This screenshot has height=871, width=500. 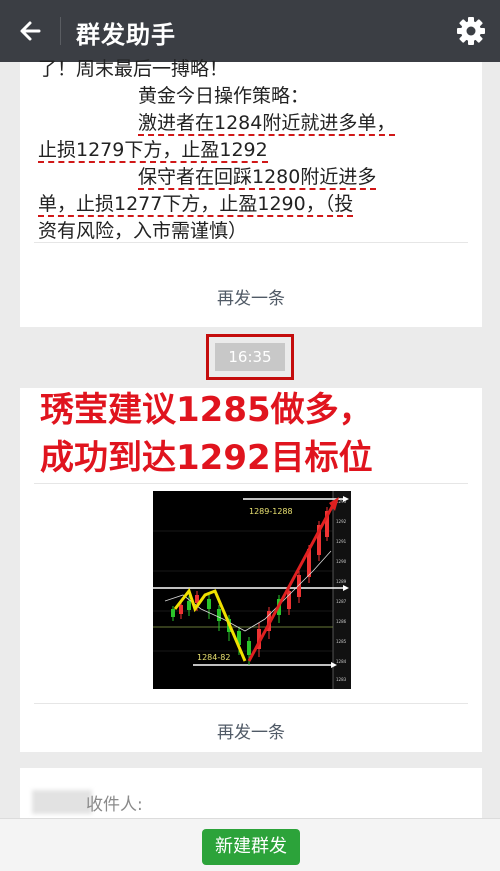 I want to click on message-line: 黄金今日操作策略：, so click(x=253, y=96).